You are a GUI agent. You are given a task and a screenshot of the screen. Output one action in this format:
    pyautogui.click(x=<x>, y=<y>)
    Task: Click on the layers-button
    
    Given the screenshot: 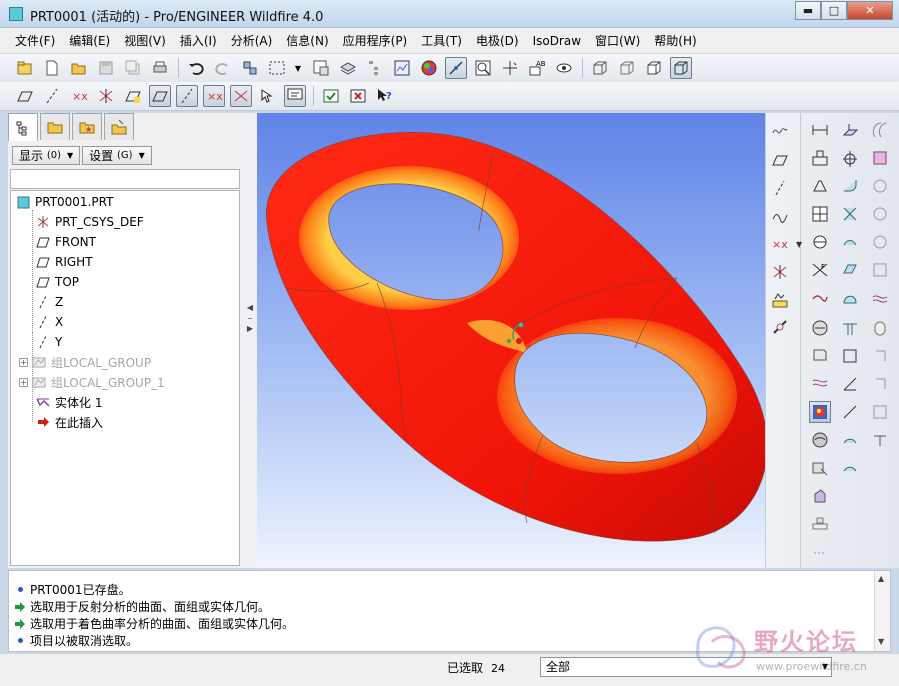 What is the action you would take?
    pyautogui.click(x=348, y=68)
    